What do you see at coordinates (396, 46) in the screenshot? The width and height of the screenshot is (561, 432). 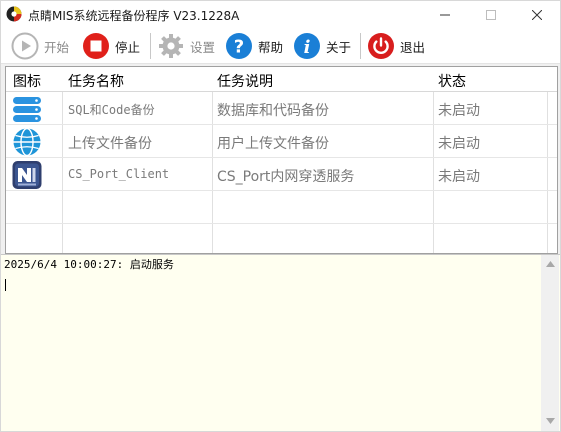 I see `exit-button: 退出` at bounding box center [396, 46].